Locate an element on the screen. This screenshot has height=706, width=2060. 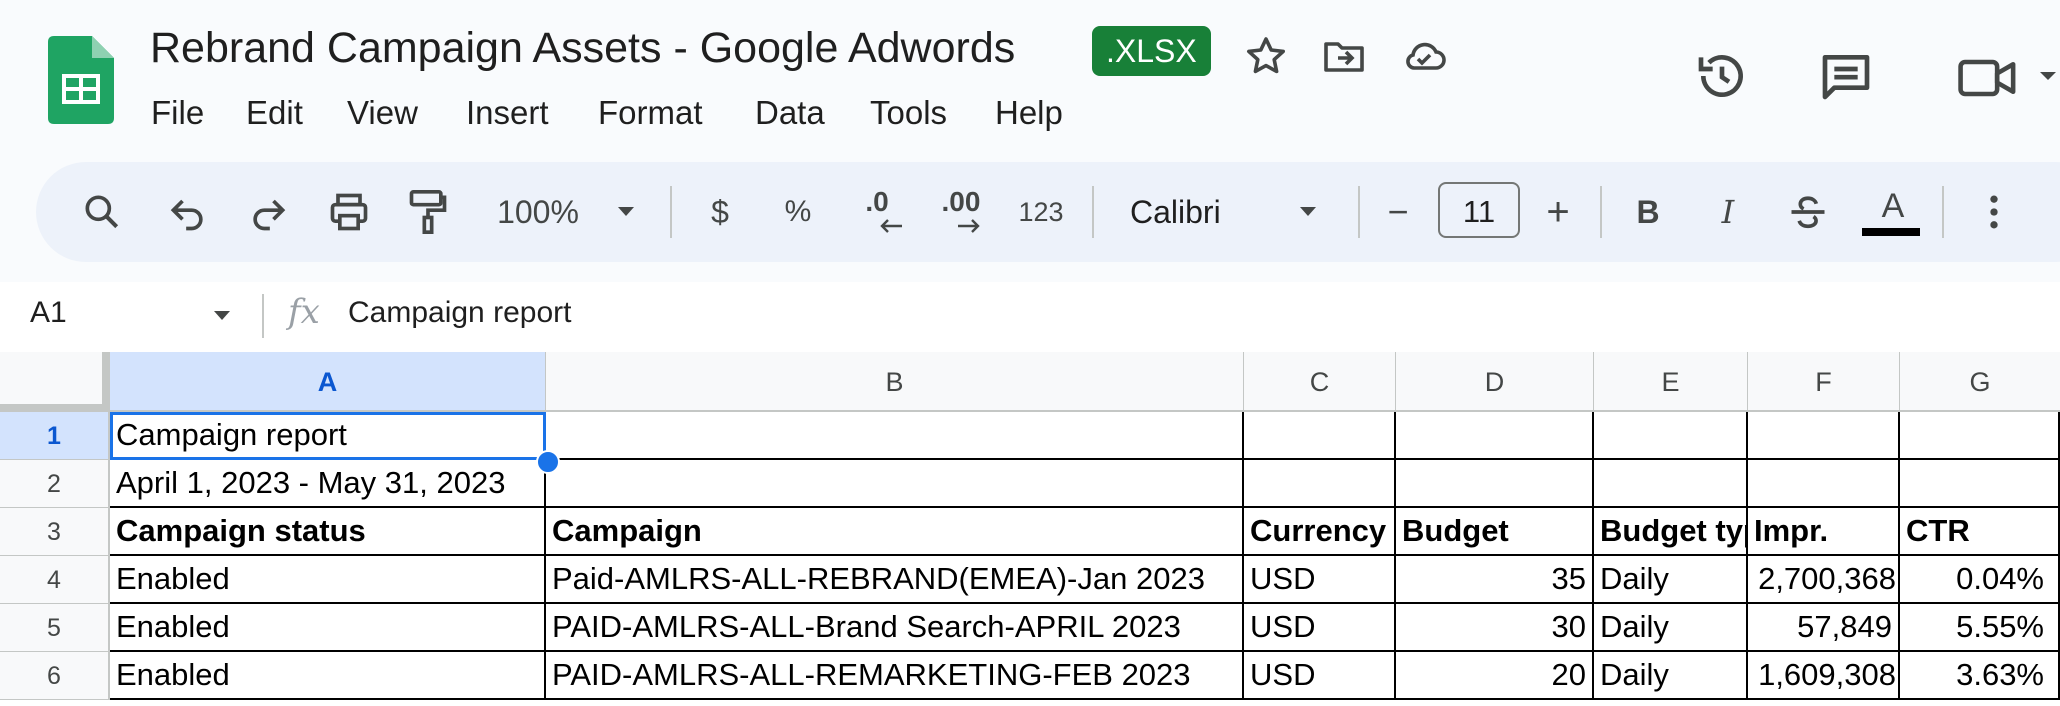
cell-d4: 35 is located at coordinates (1495, 580).